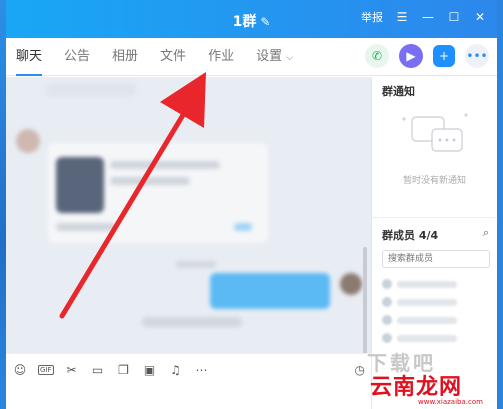 This screenshot has height=409, width=503. I want to click on voice-call-icon: ✆, so click(377, 56).